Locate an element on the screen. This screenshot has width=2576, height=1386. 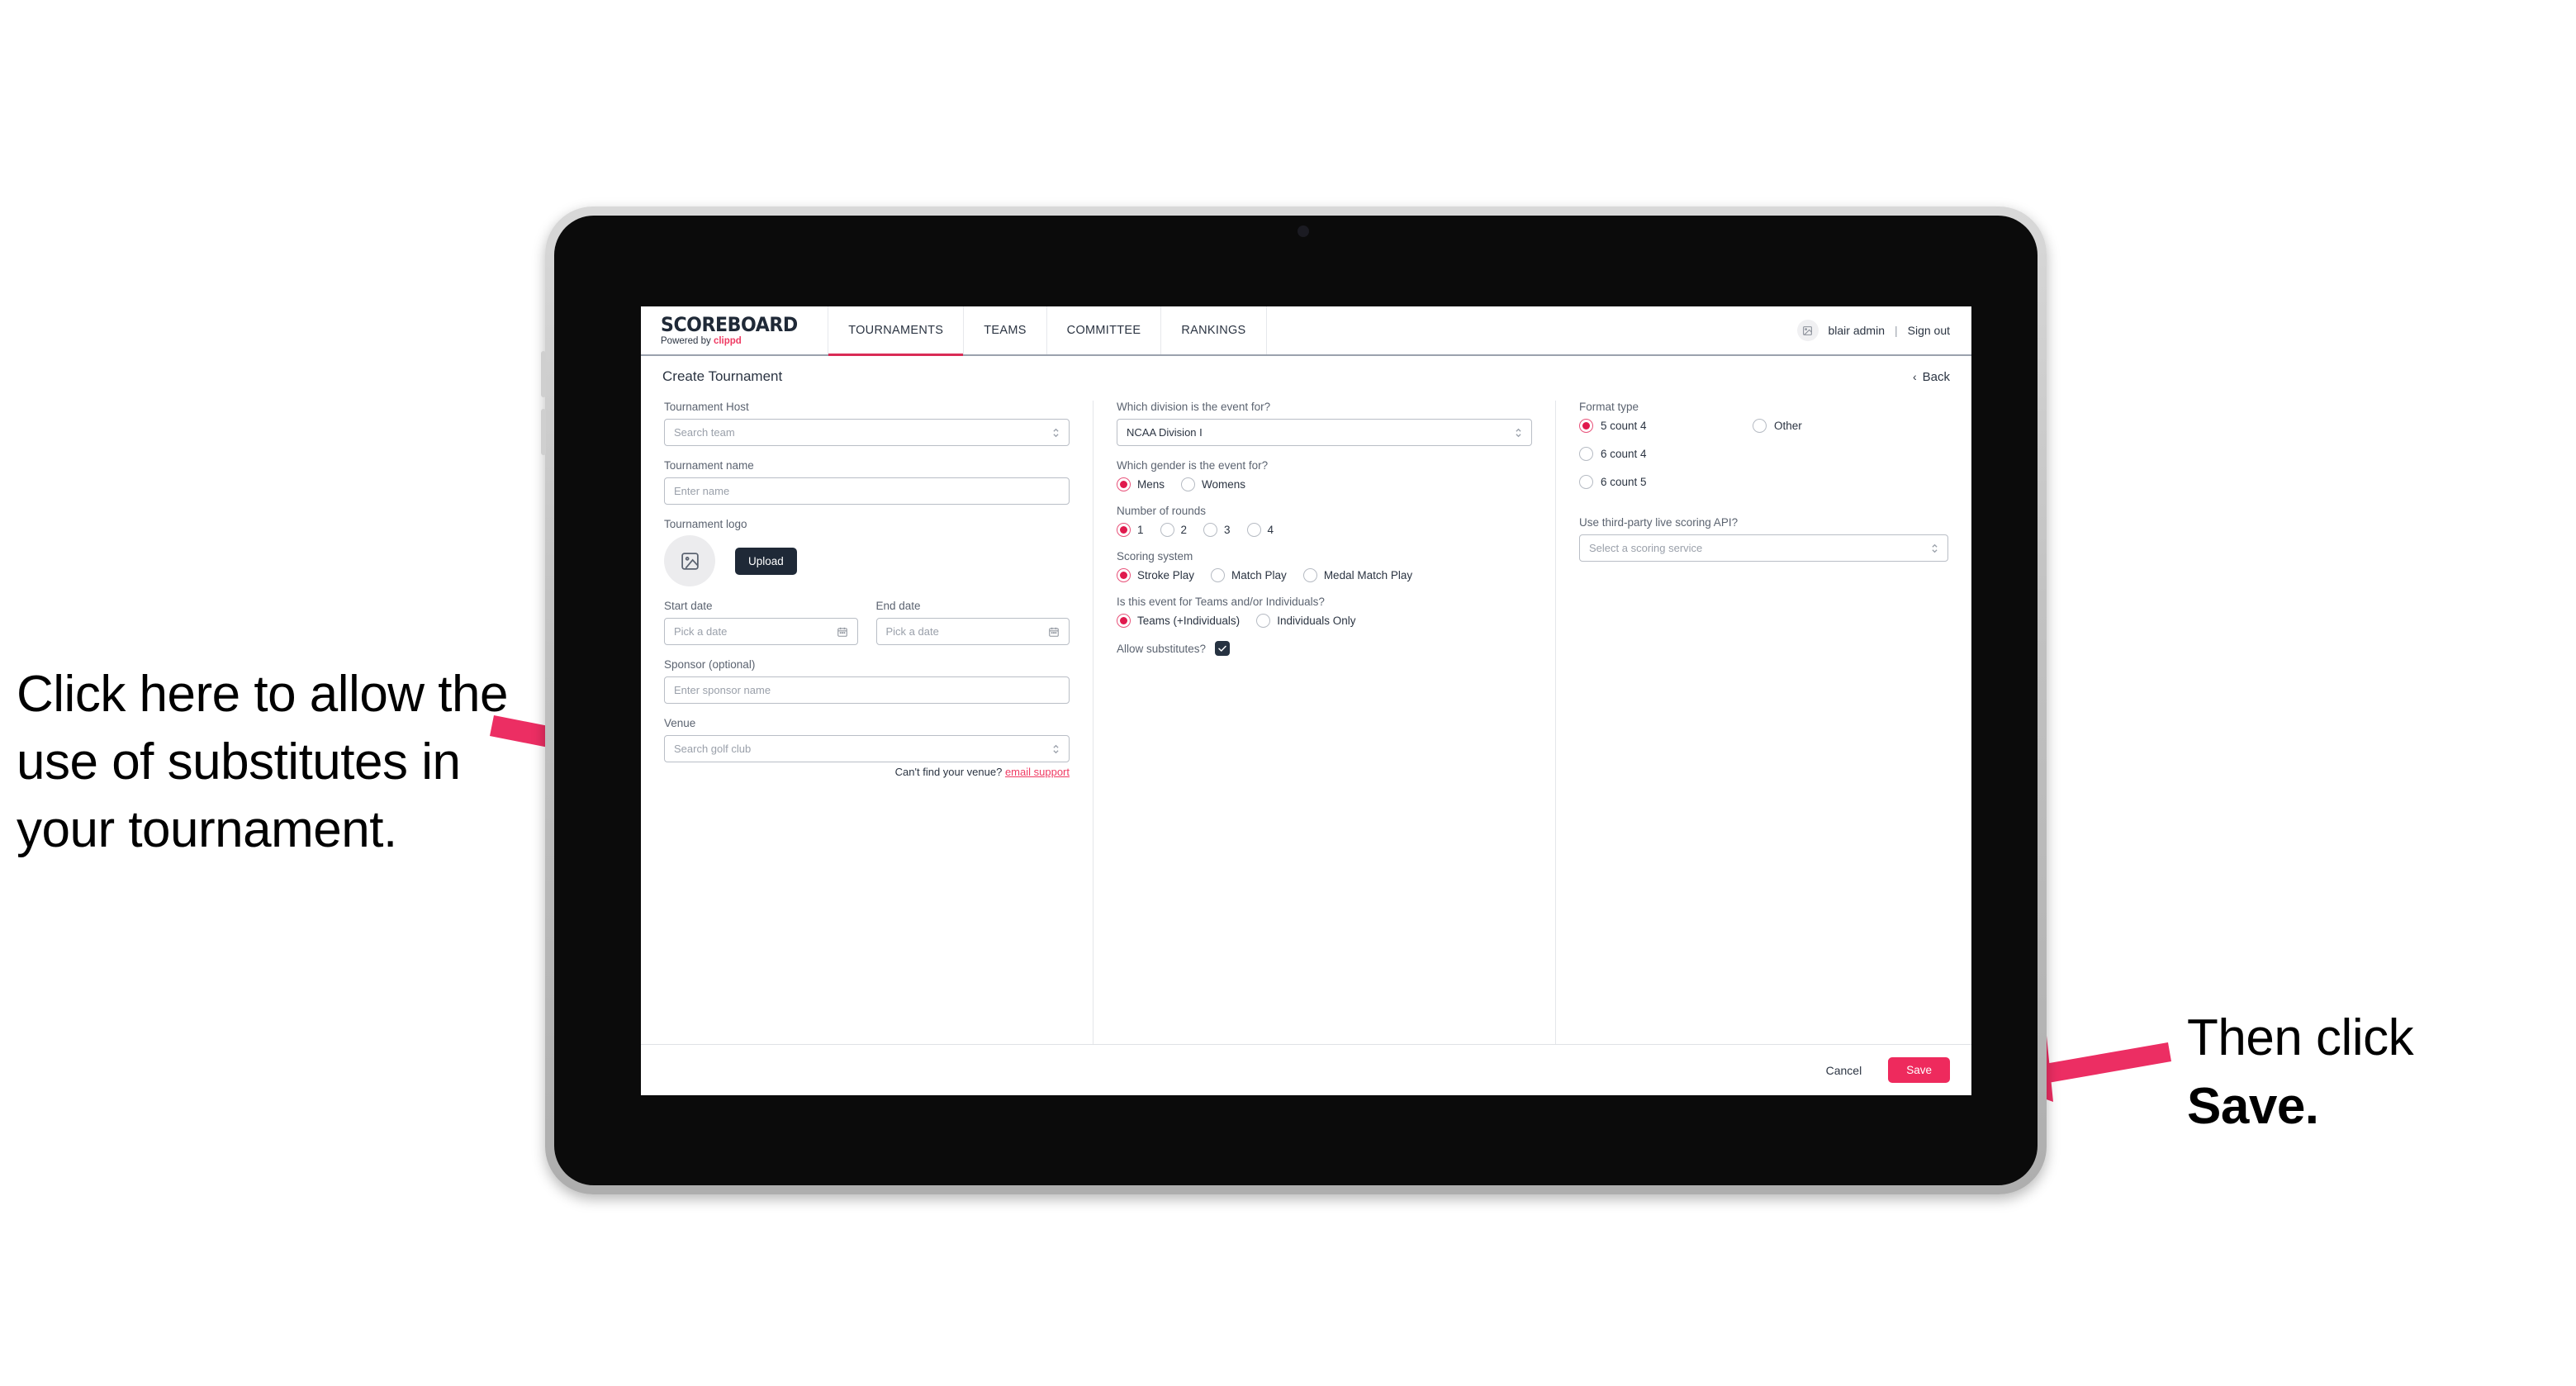
brand-logo: SCOREBOARD Powered by clippd is located at coordinates (735, 330).